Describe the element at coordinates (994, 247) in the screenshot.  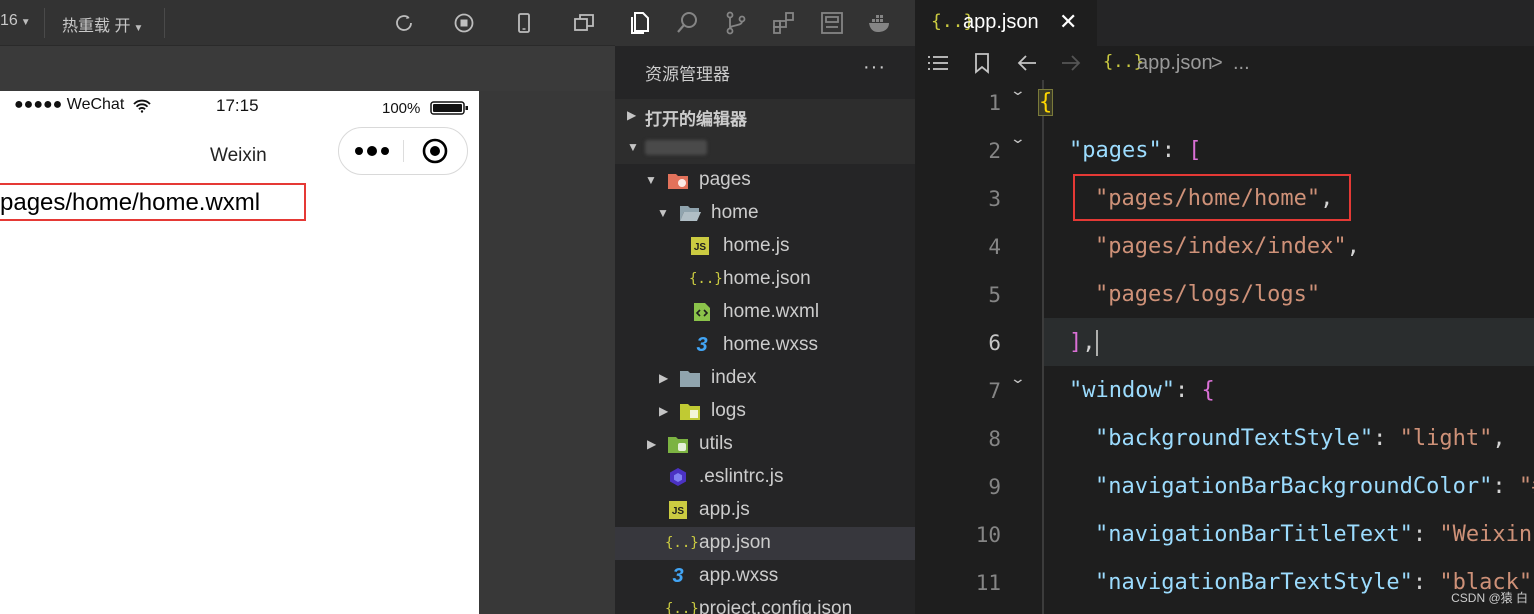
I see `line-number: 4` at that location.